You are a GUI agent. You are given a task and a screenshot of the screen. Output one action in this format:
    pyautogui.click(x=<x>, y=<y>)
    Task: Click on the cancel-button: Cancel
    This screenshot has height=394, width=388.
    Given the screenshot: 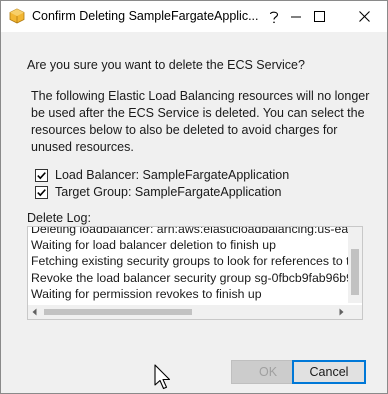 What is the action you would take?
    pyautogui.click(x=329, y=372)
    